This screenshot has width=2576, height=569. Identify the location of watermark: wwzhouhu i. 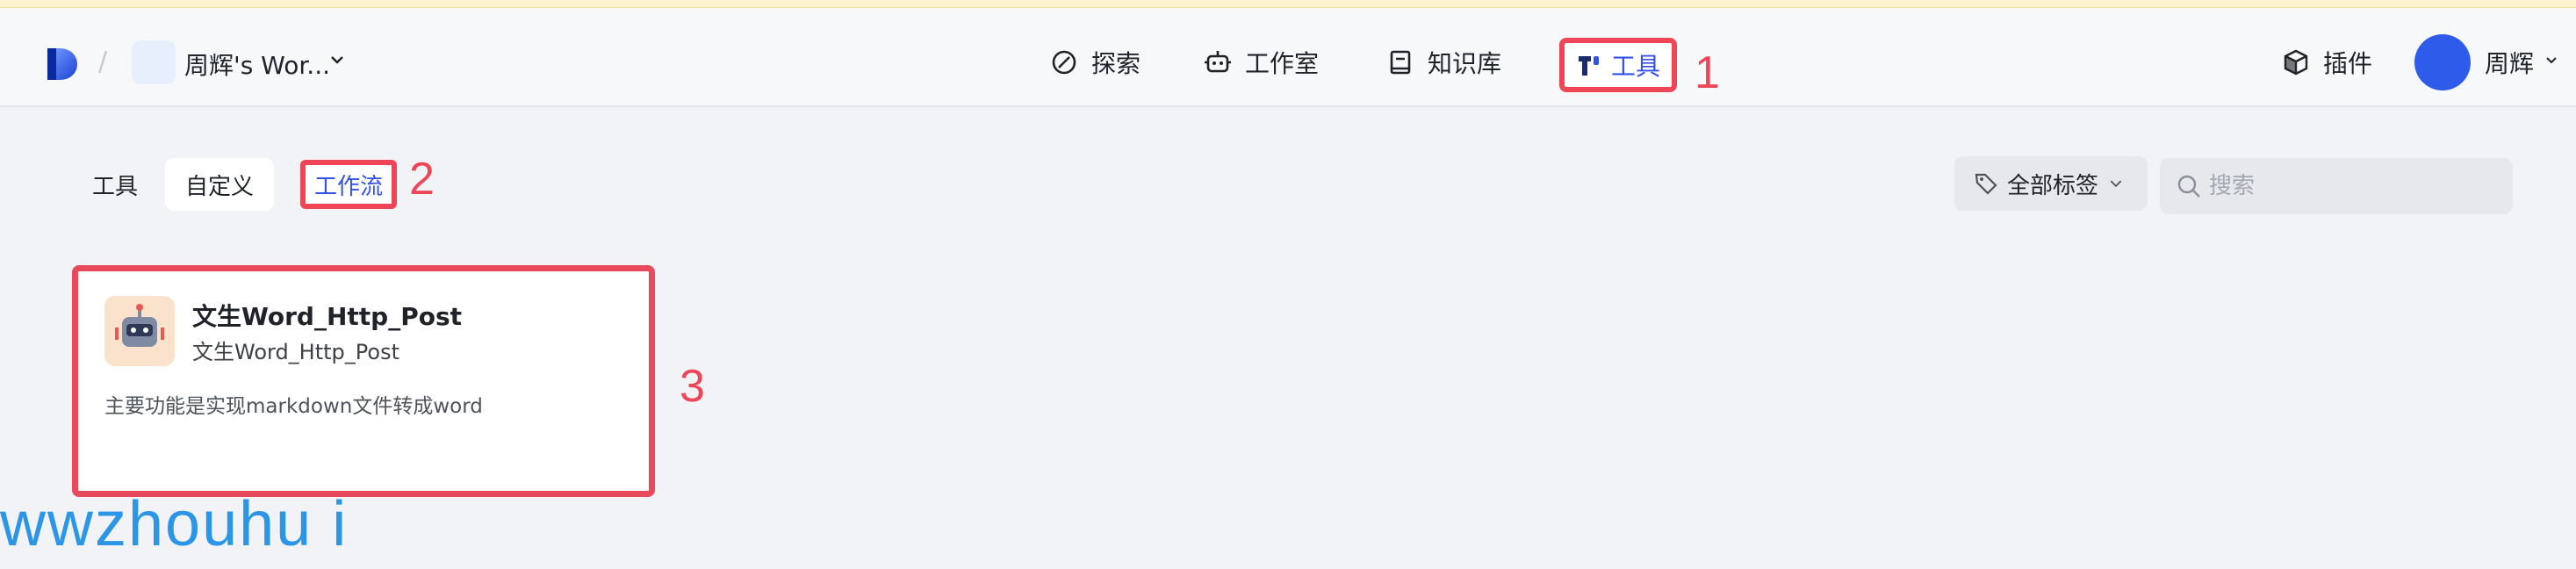
(174, 524).